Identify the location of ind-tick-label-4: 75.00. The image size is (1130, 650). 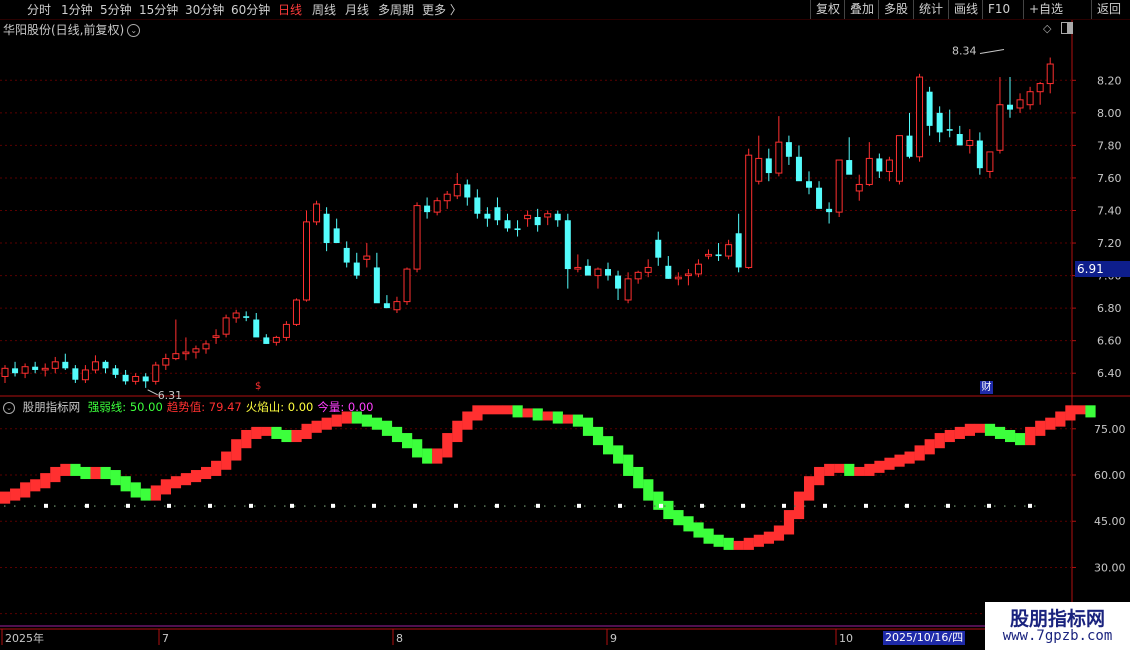
(1110, 429).